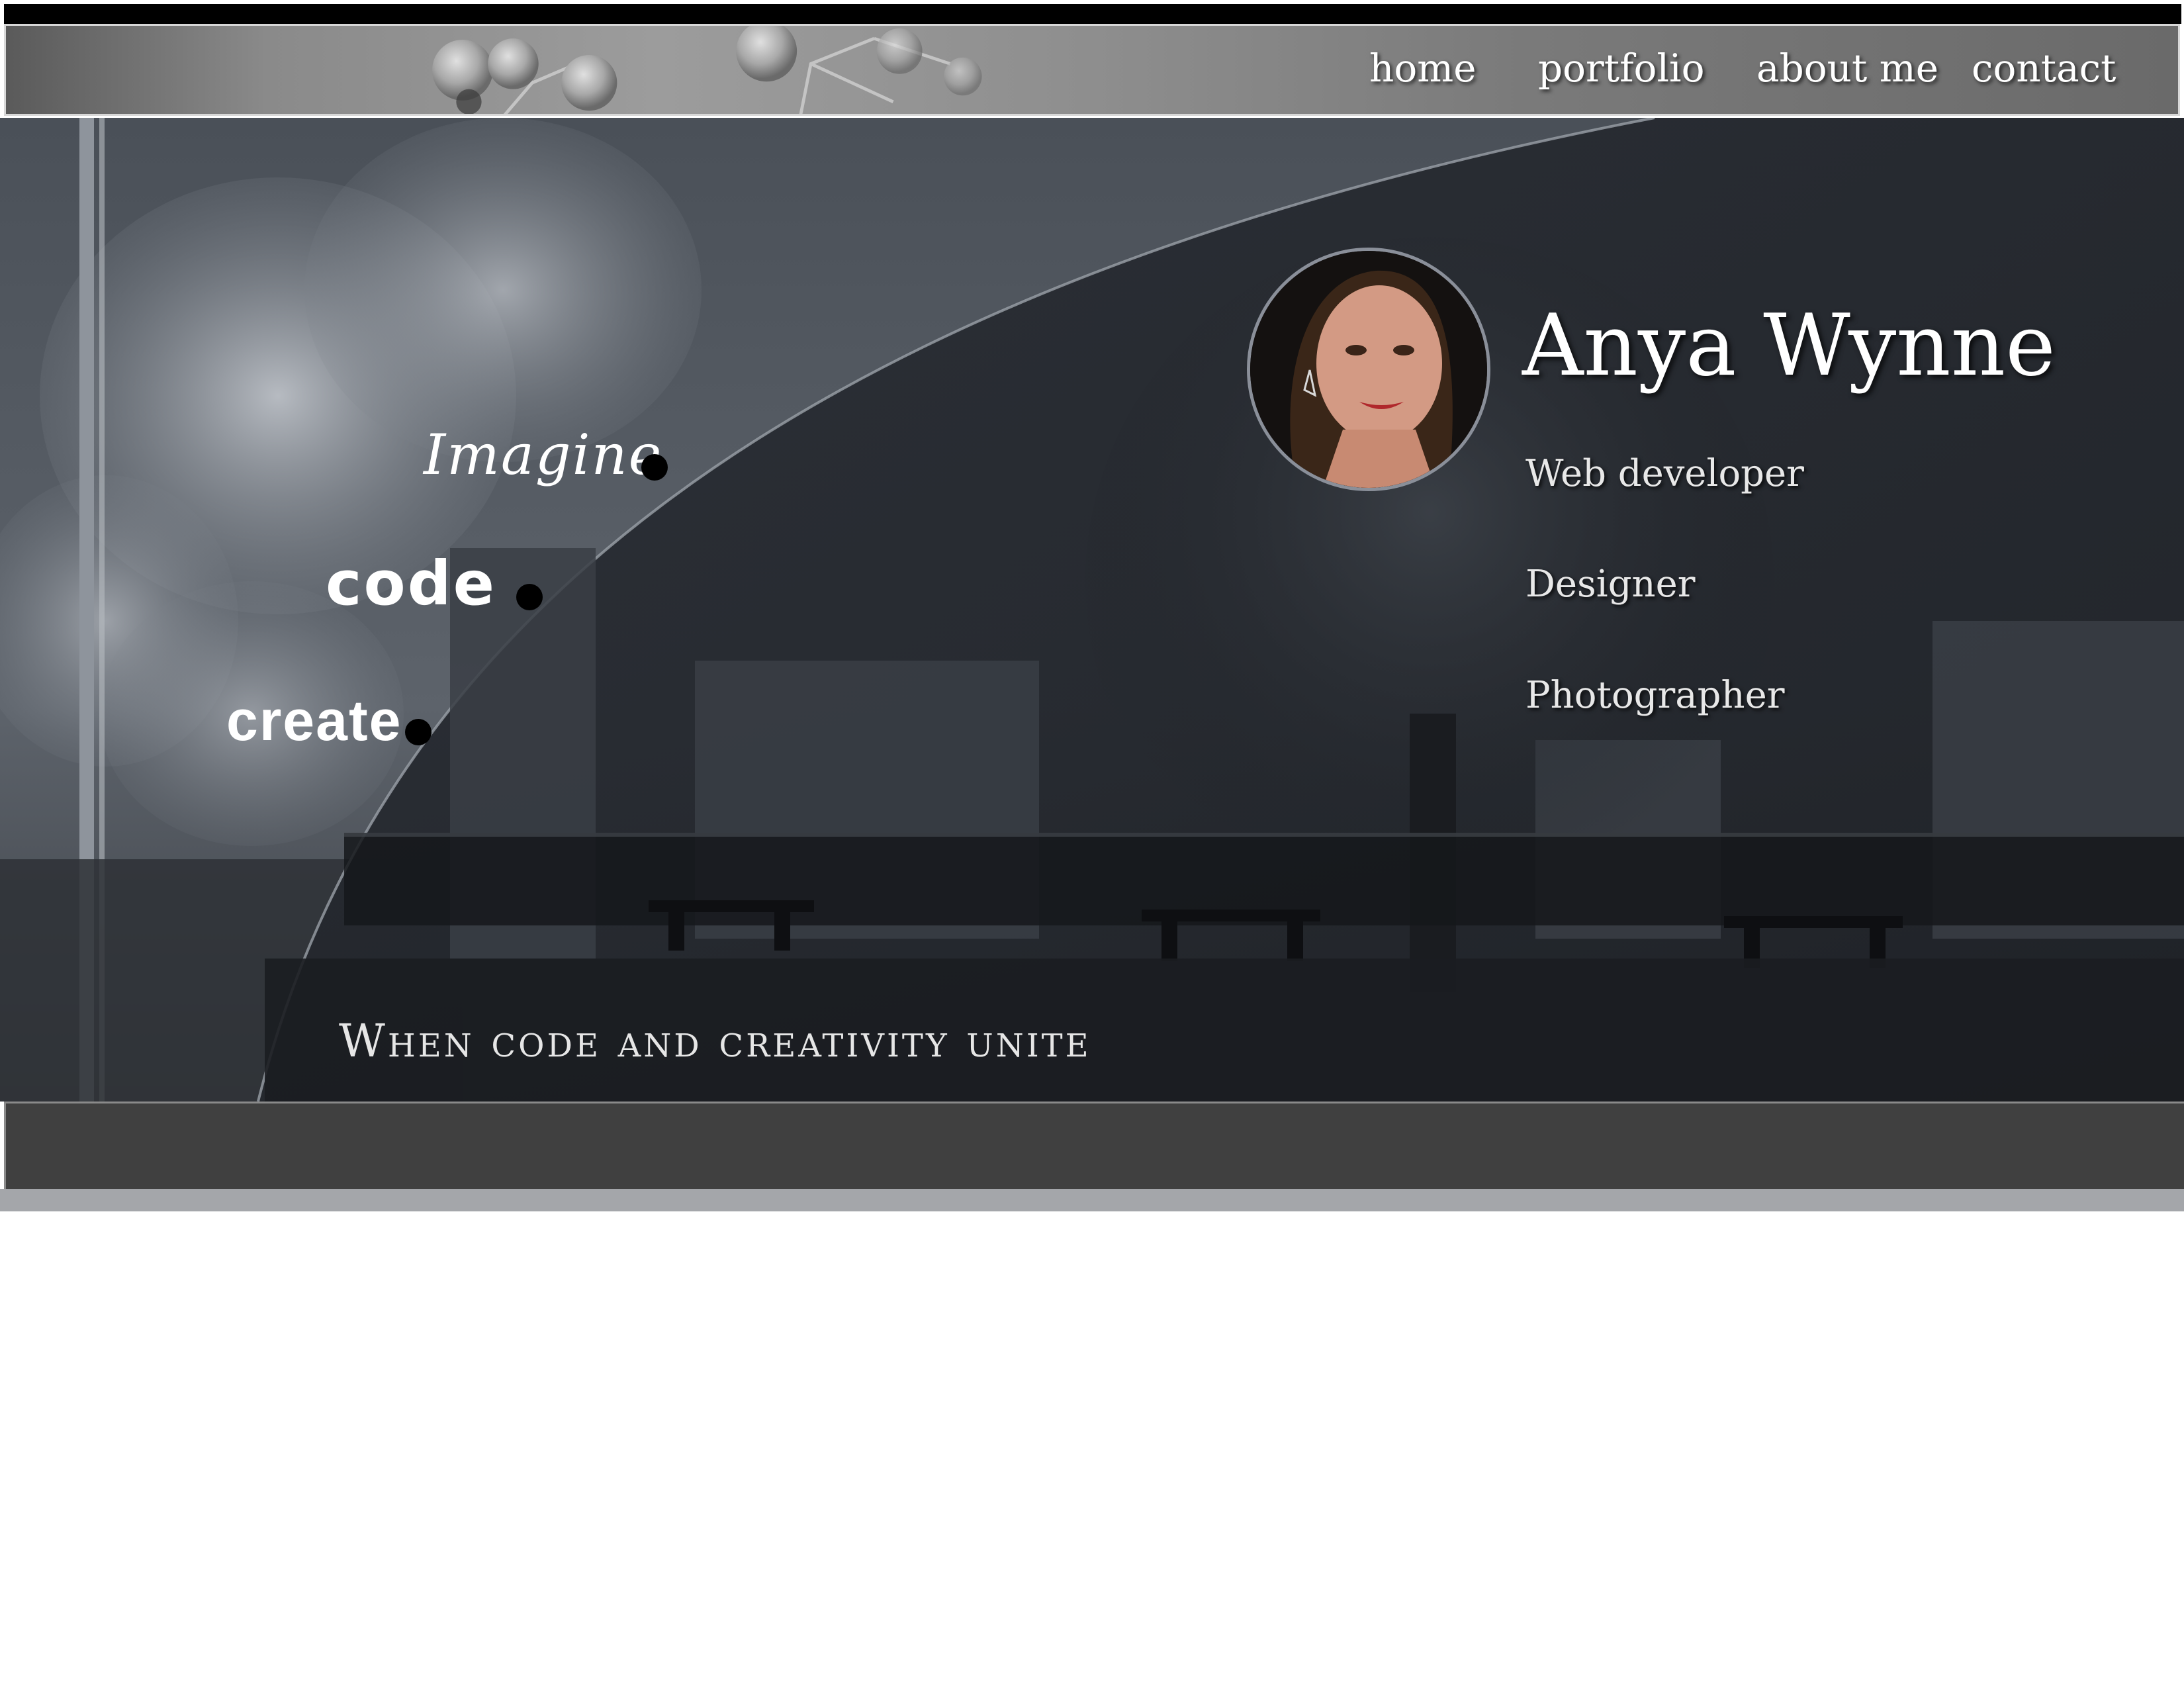  What do you see at coordinates (1092, 70) in the screenshot?
I see `navigation-bar: home portfolio about me contact` at bounding box center [1092, 70].